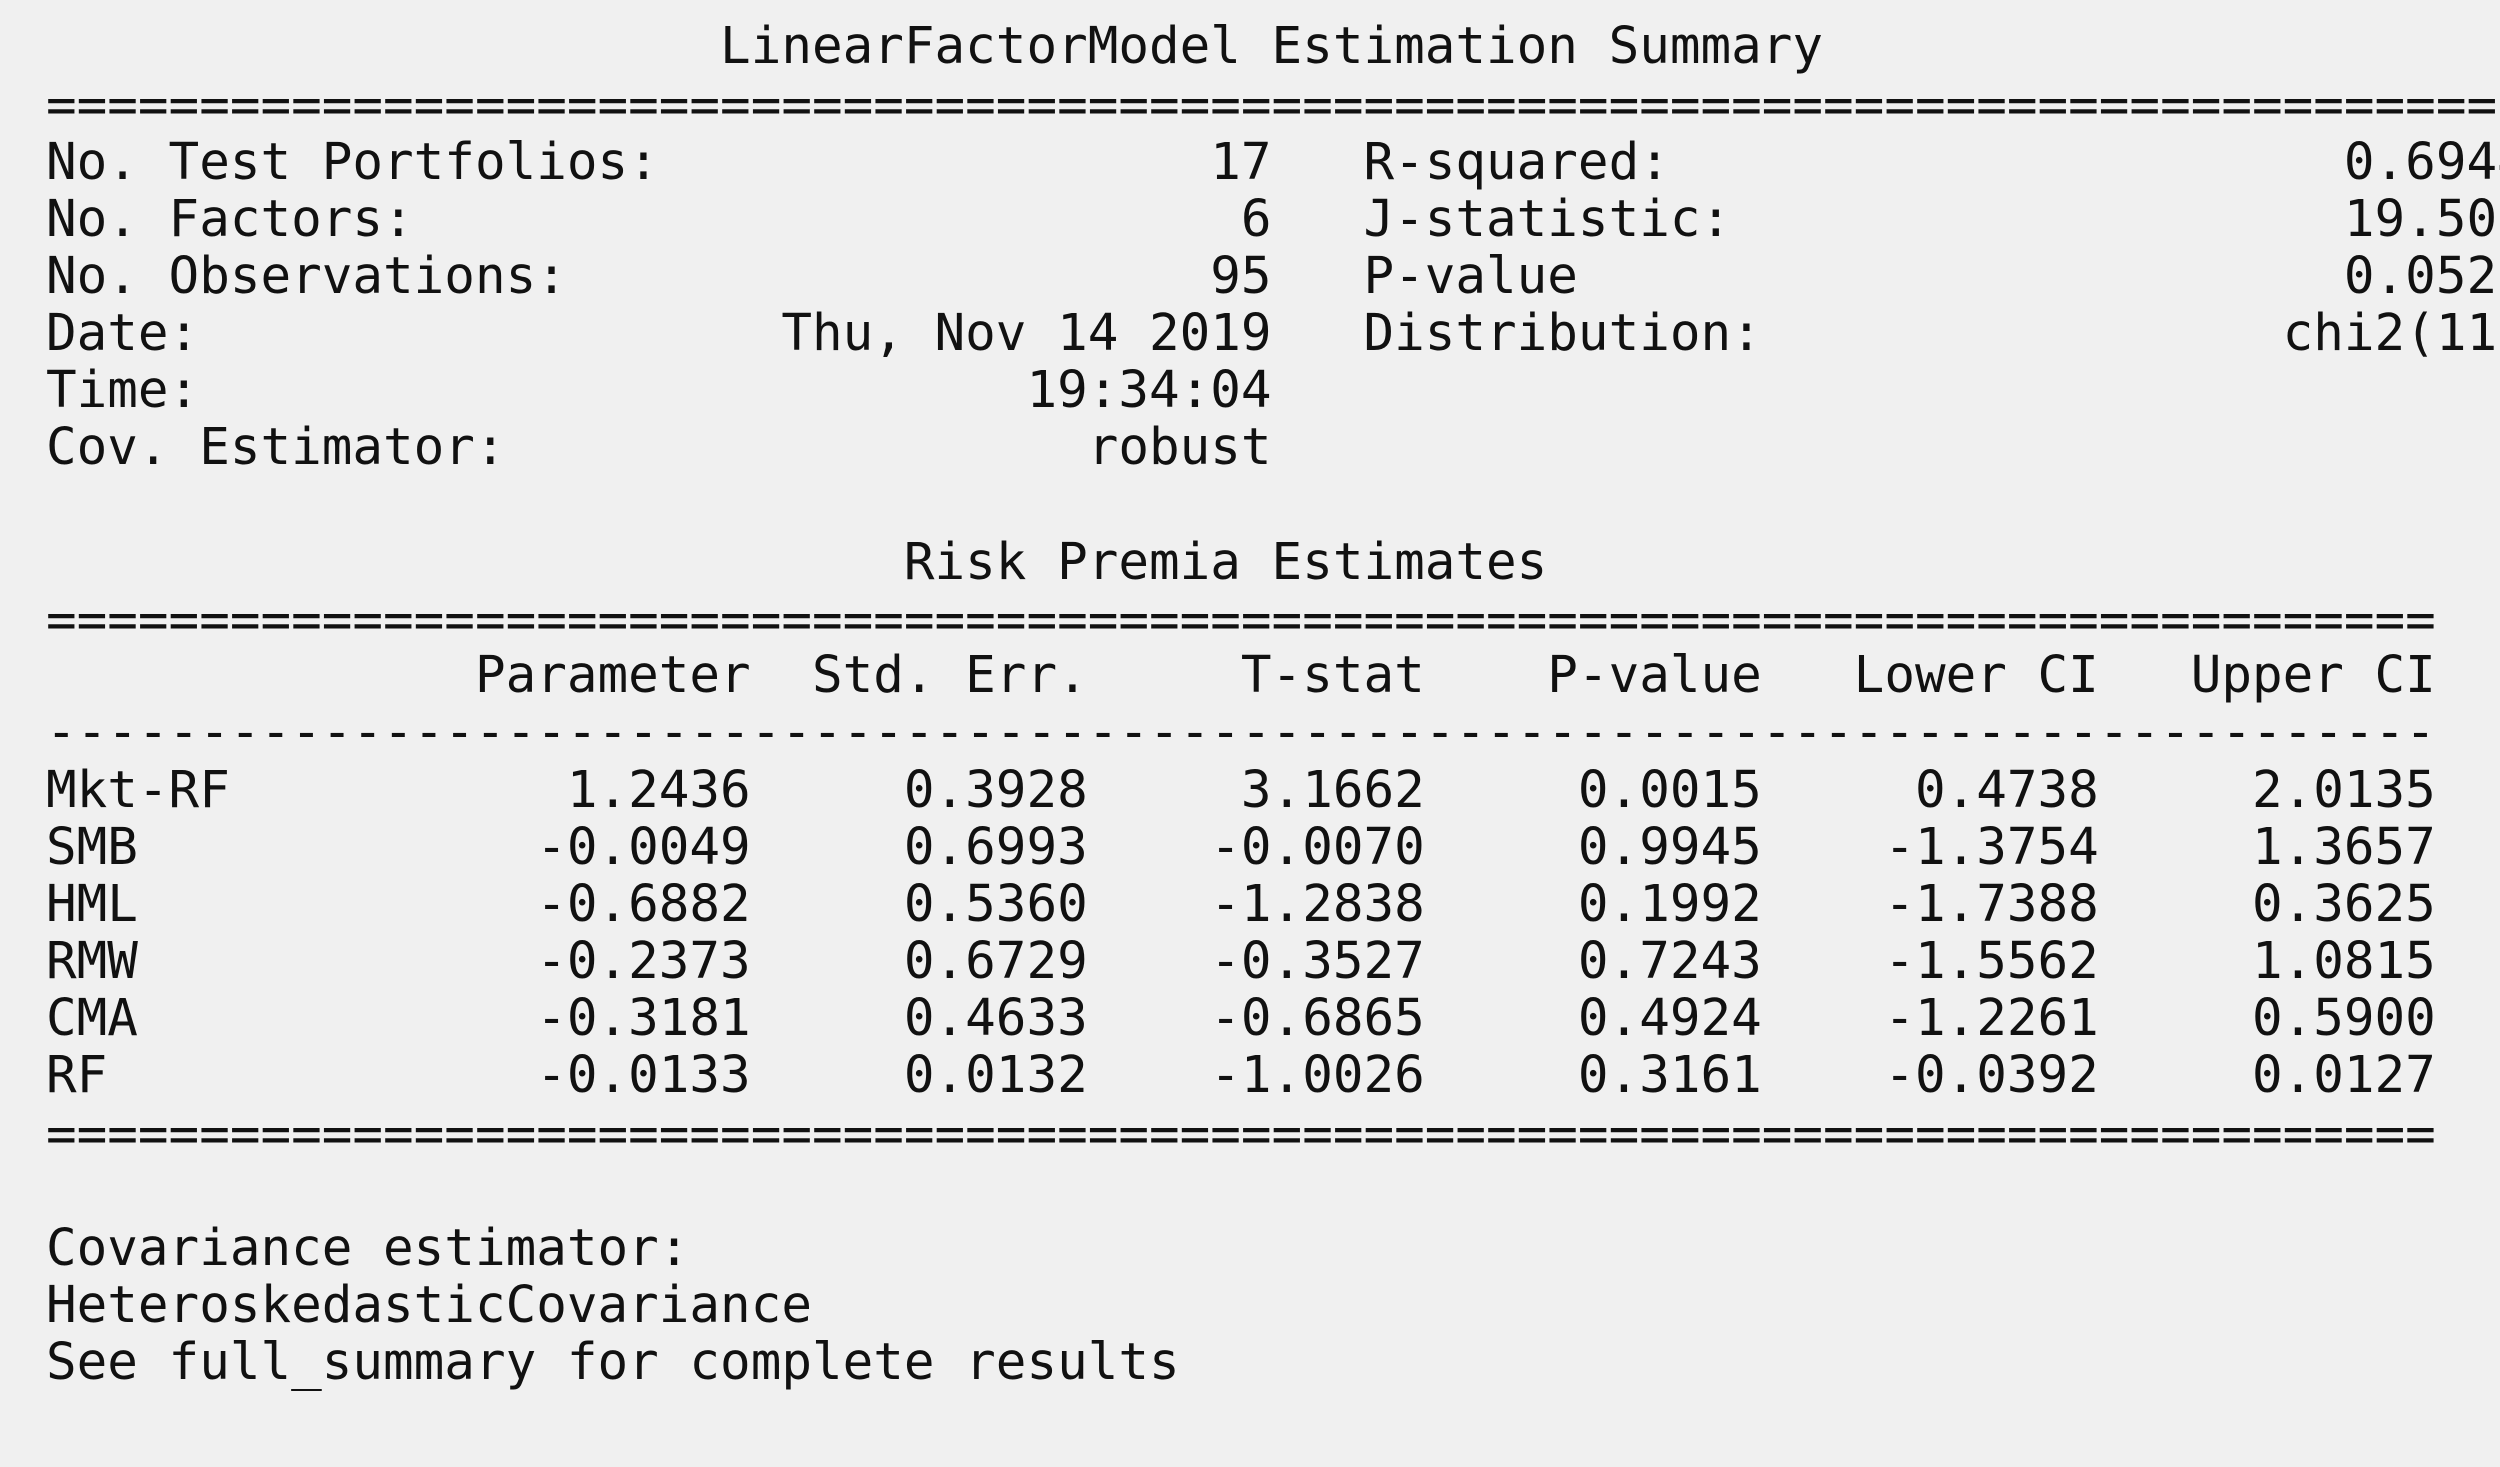  Describe the element at coordinates (368, 1248) in the screenshot. I see `footer-line-1: Covariance estimator:` at that location.